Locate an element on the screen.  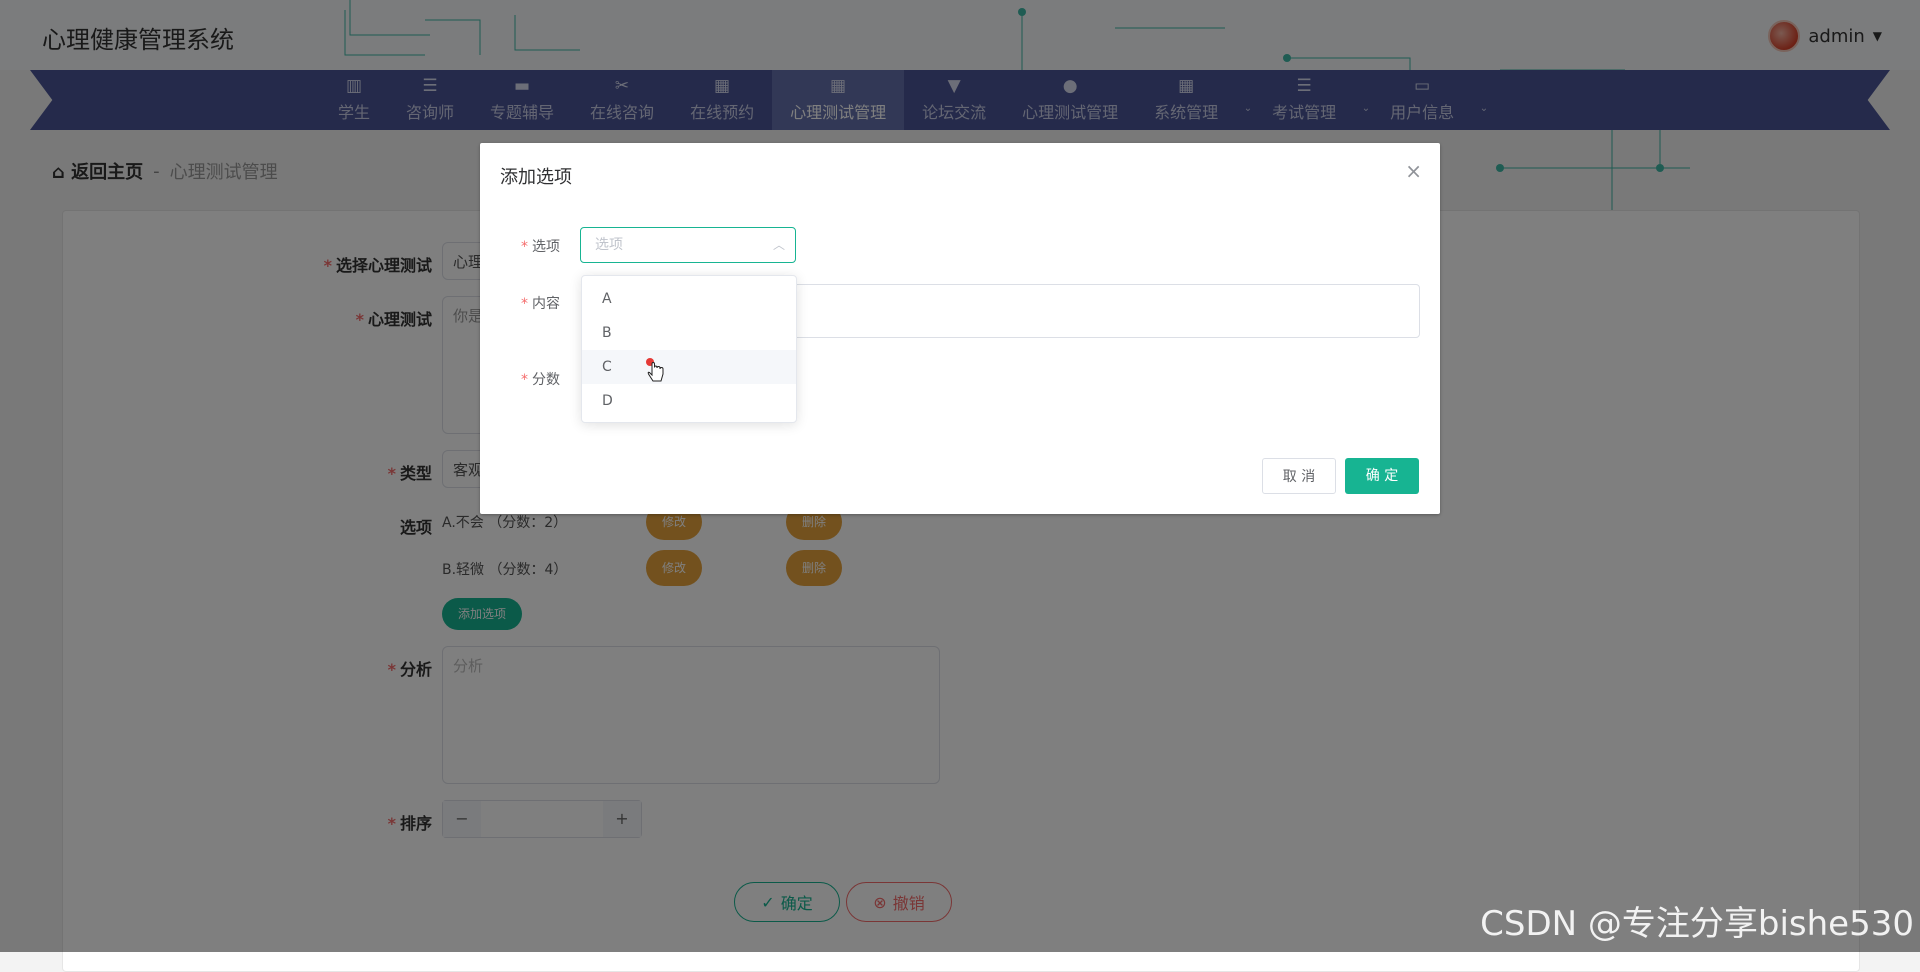
dropdown-item-d: D is located at coordinates (689, 401).